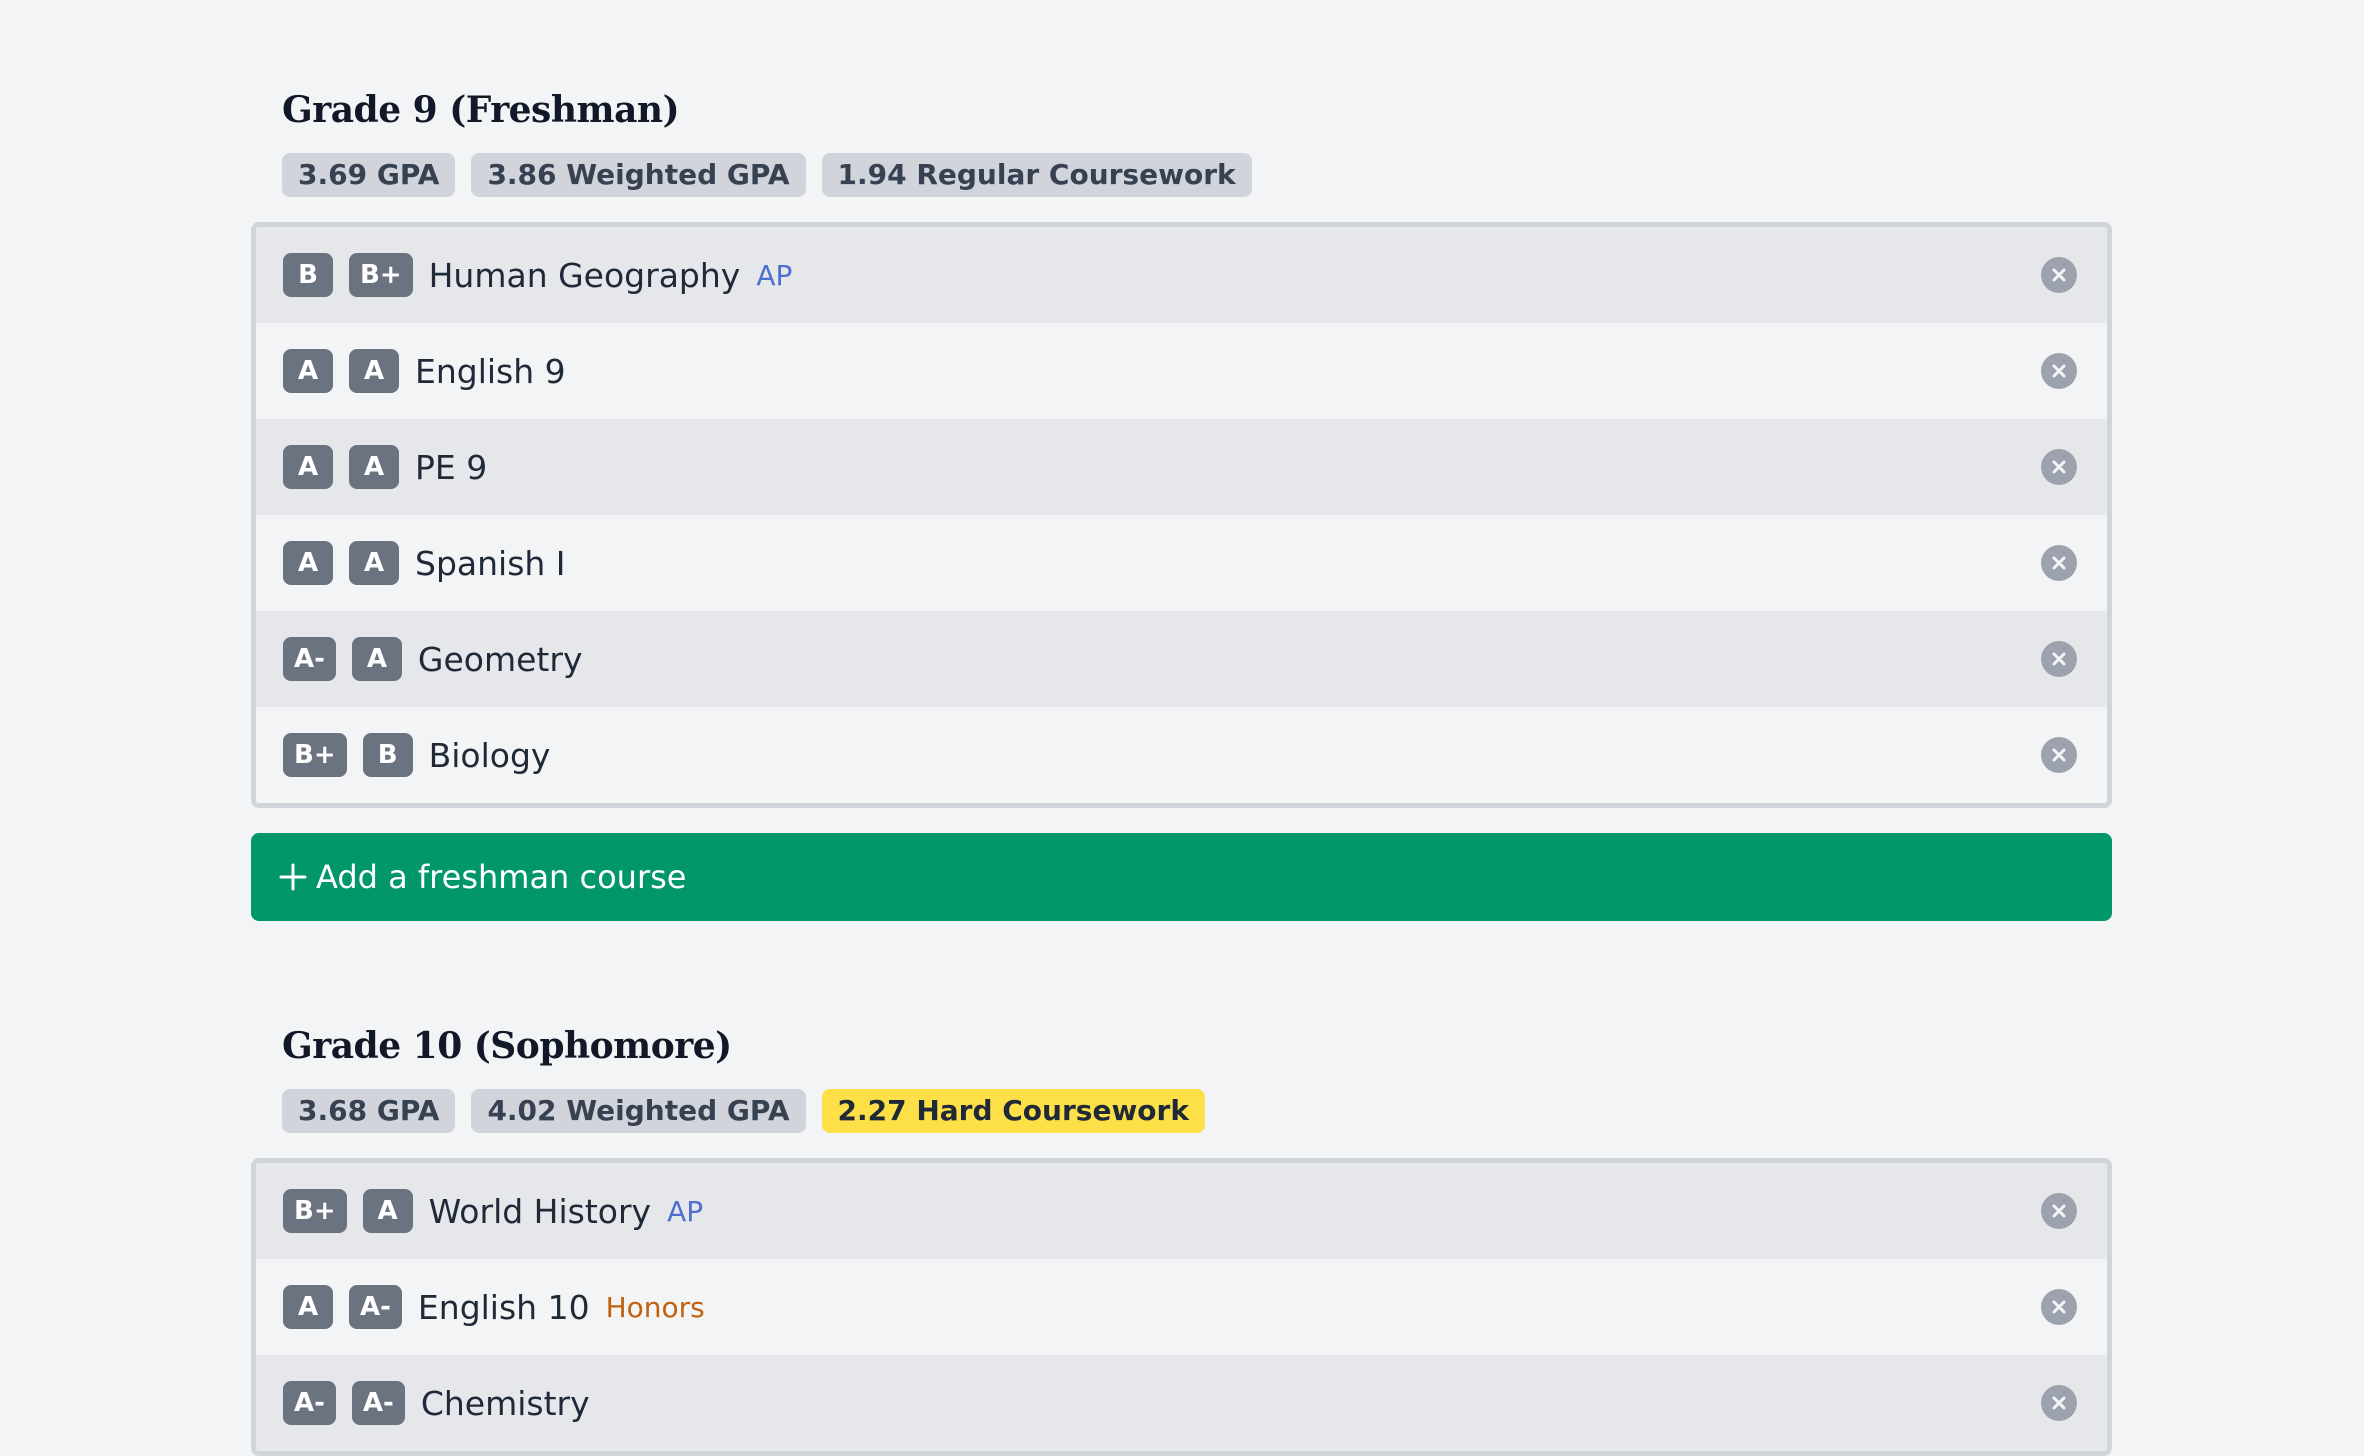 Image resolution: width=2364 pixels, height=1456 pixels. I want to click on gpa-badge: 3.69 GPA, so click(369, 175).